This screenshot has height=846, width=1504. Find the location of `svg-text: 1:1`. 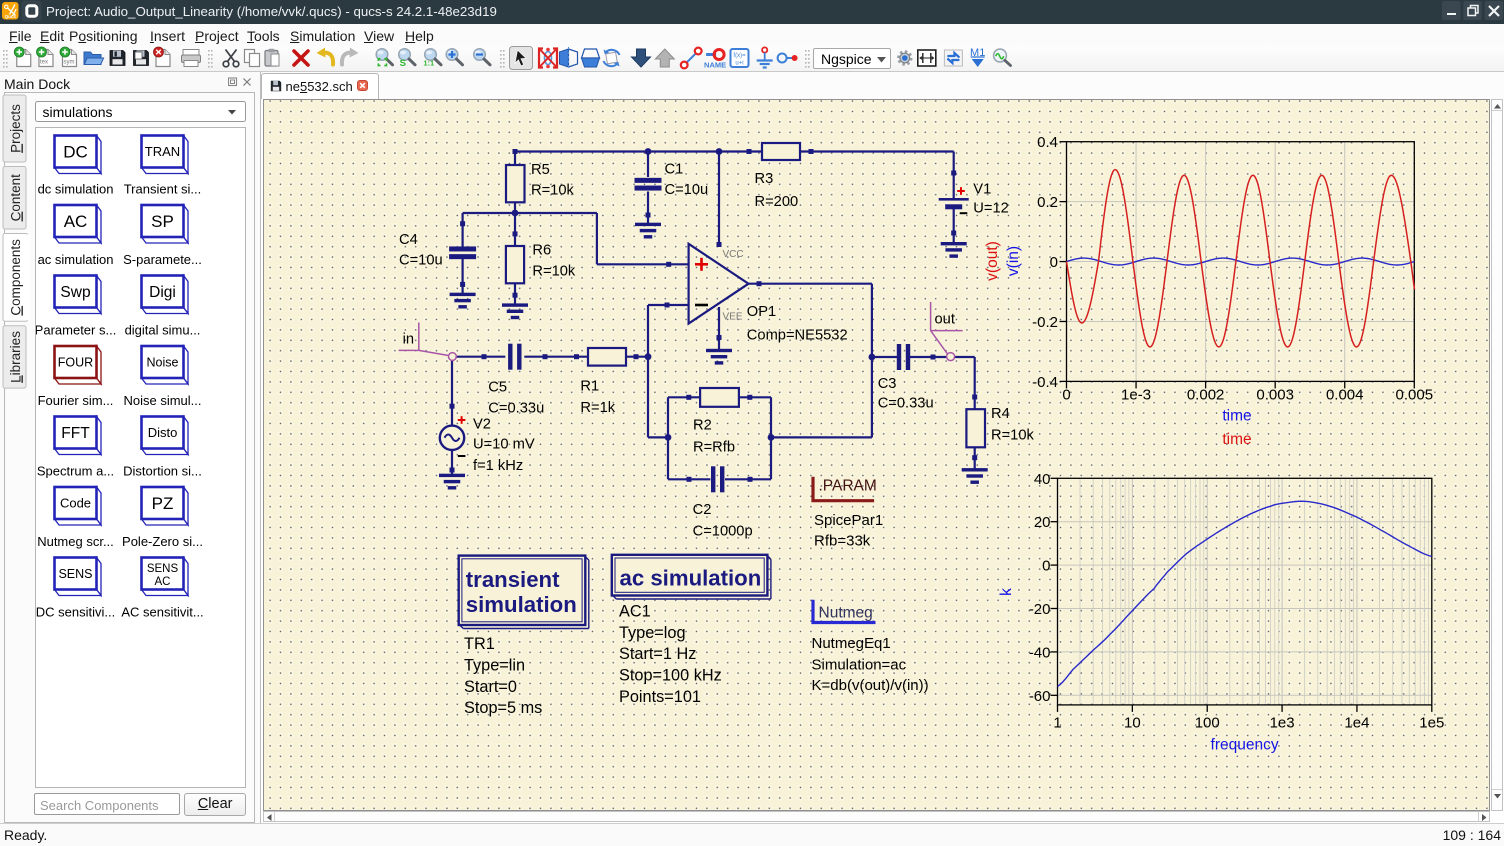

svg-text: 1:1 is located at coordinates (428, 63).